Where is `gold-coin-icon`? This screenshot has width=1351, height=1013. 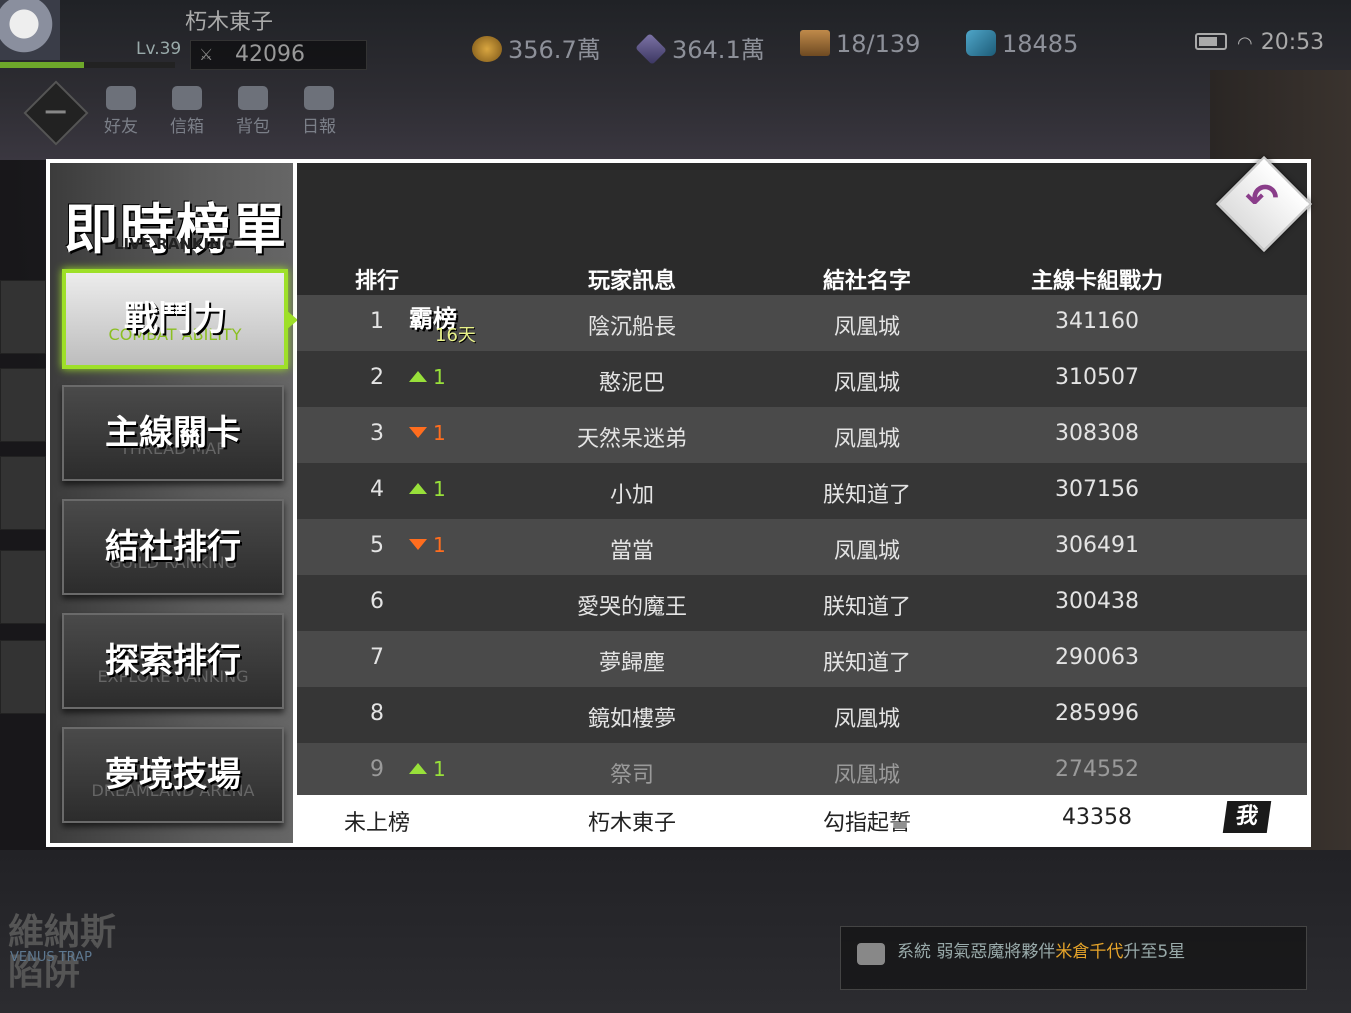
gold-coin-icon is located at coordinates (487, 49).